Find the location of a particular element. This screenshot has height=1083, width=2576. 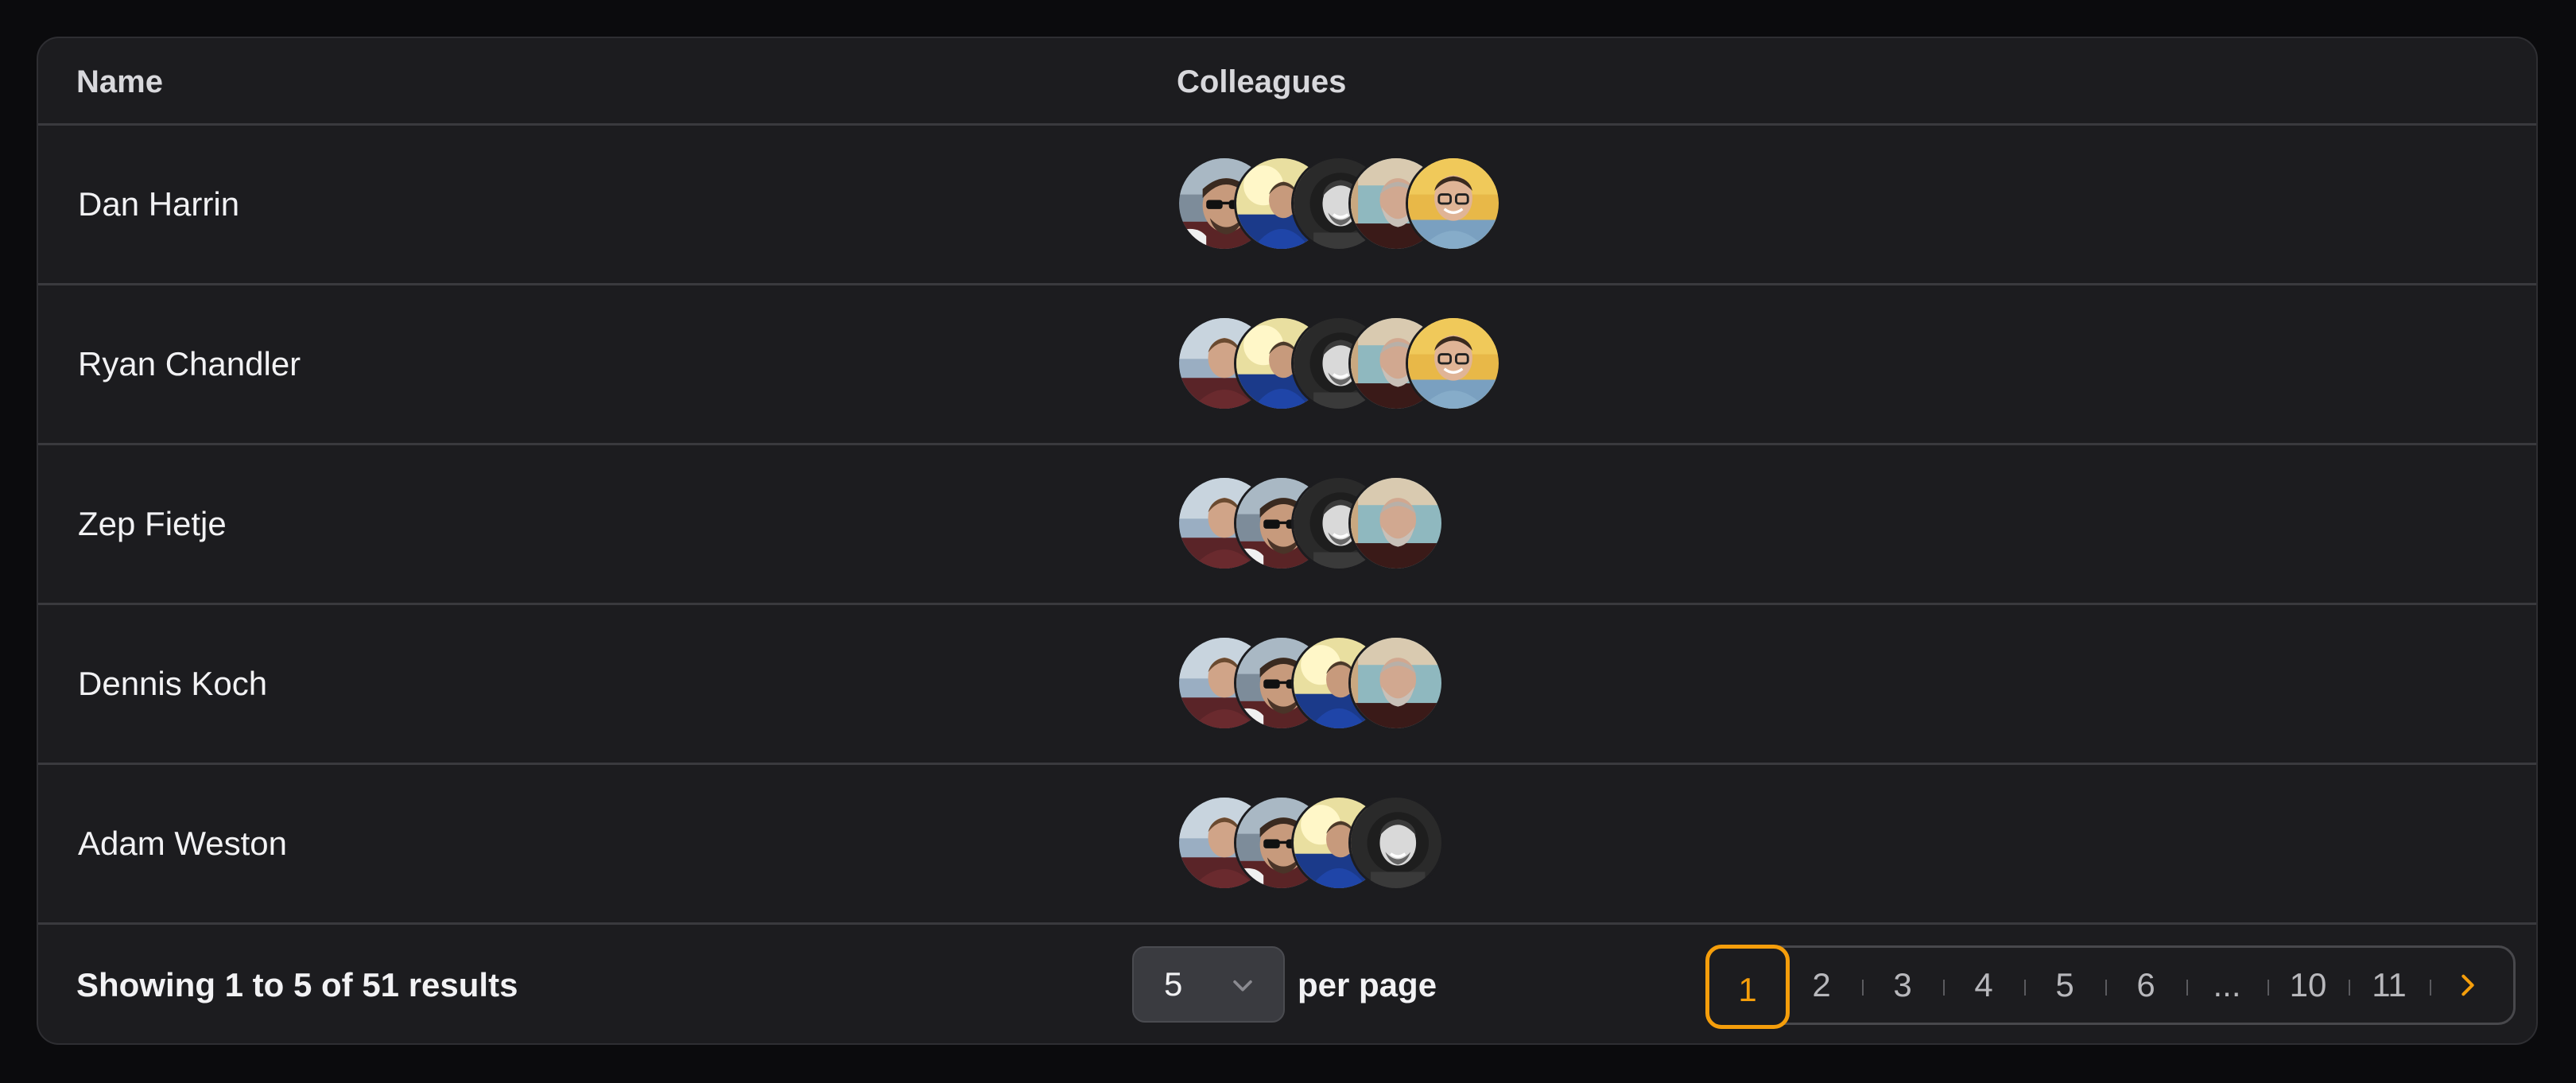

user-name: Zep Fietje is located at coordinates (152, 523).